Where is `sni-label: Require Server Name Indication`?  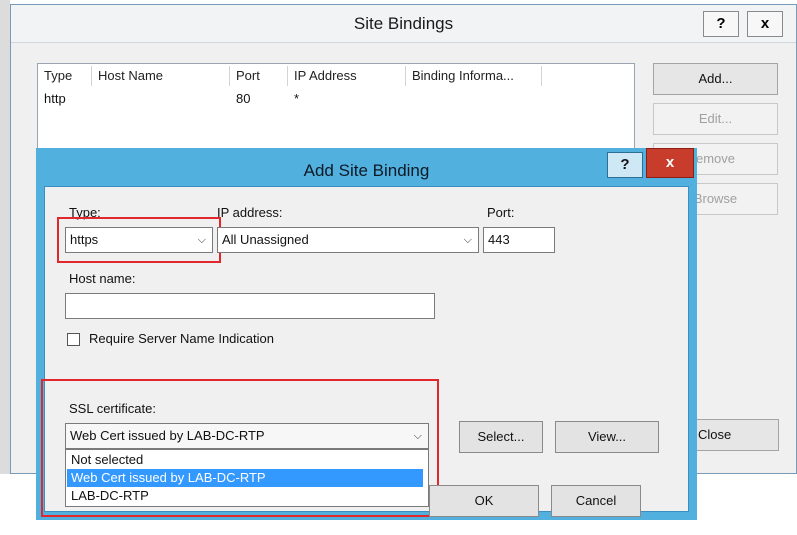
sni-label: Require Server Name Indication is located at coordinates (181, 338).